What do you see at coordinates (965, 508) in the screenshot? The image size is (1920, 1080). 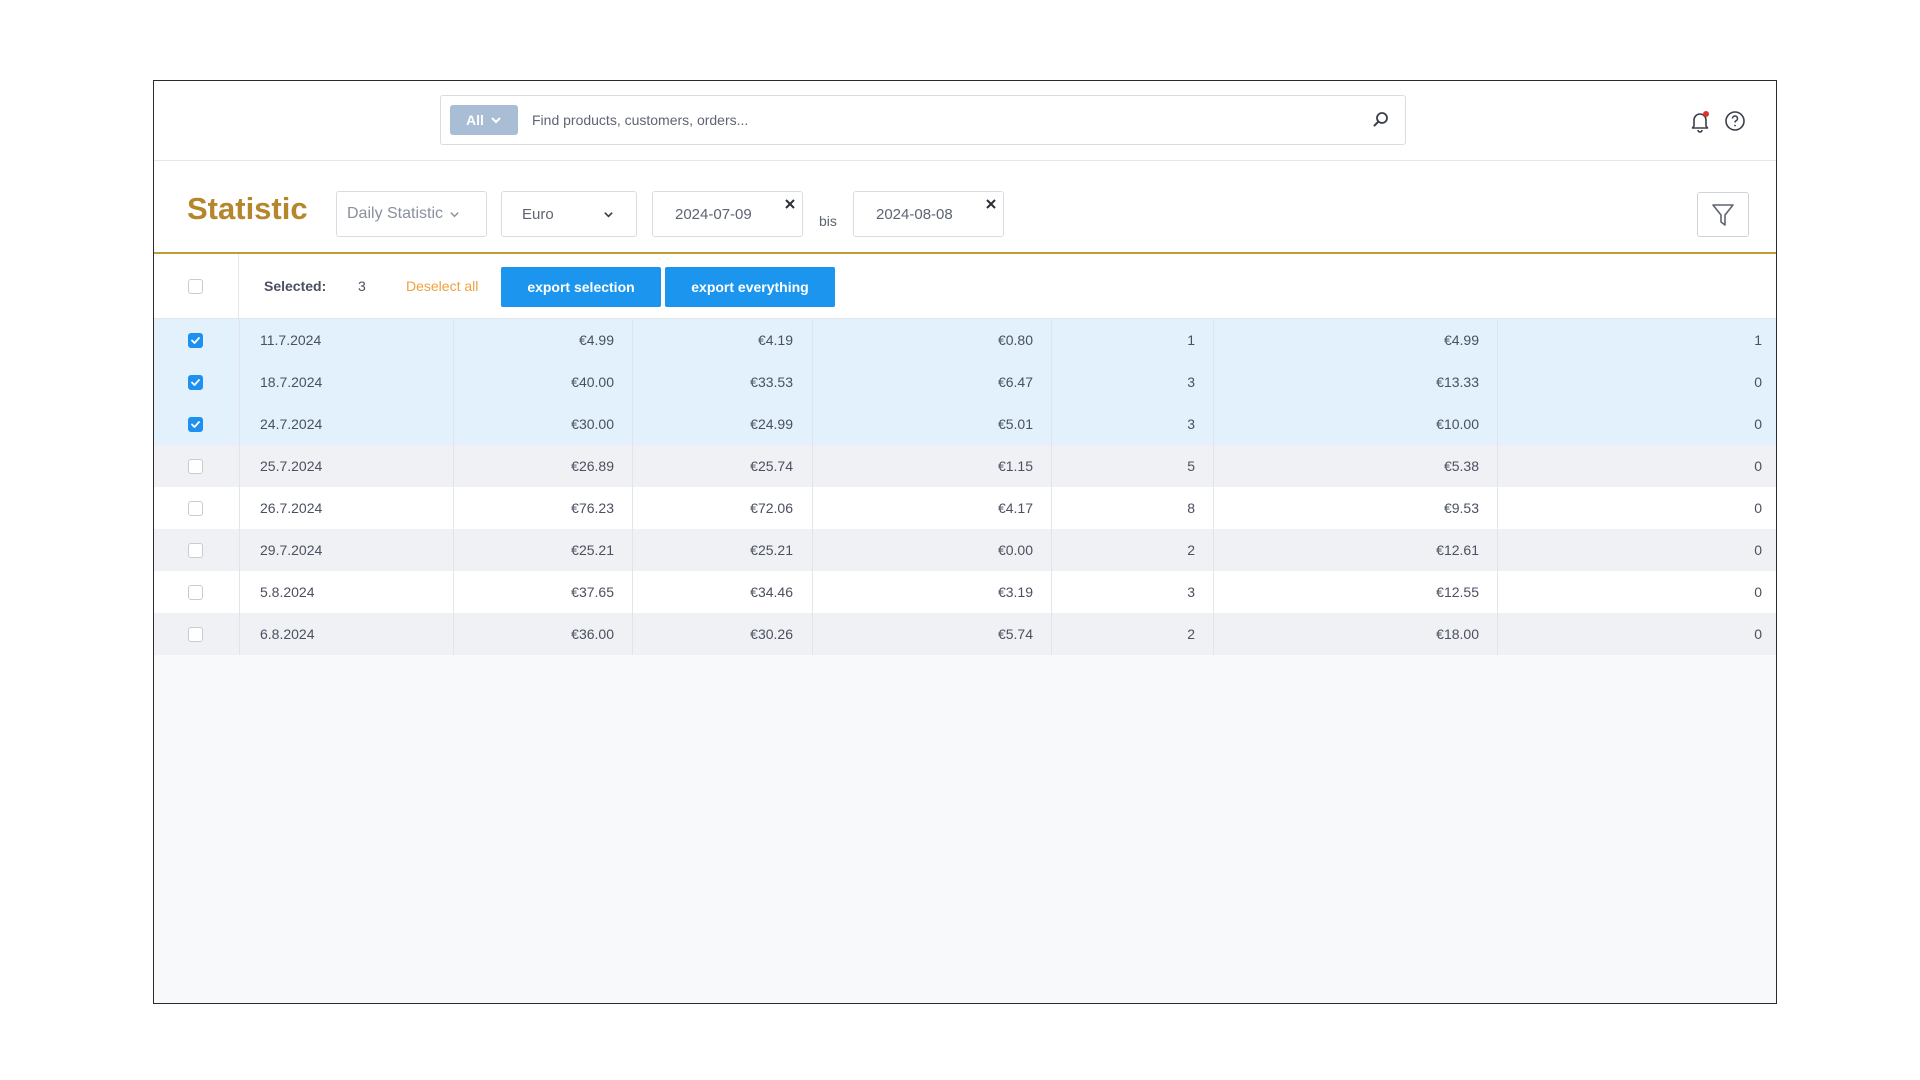 I see `table-row: 26.7.2024 €76.23 €72.06 €4.17 8 €9.53 0` at bounding box center [965, 508].